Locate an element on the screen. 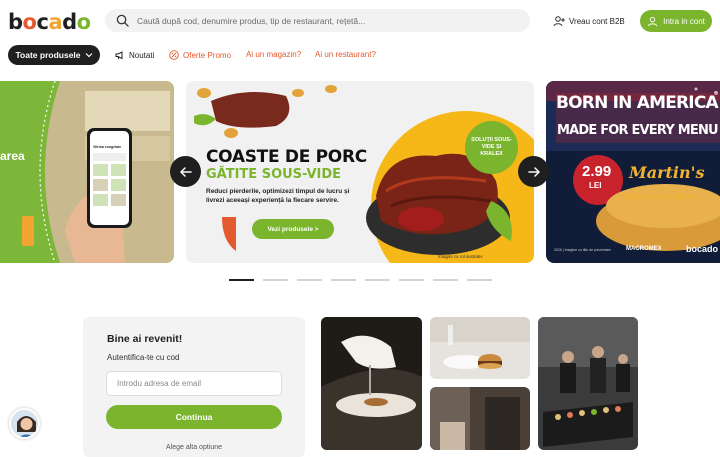 The image size is (720, 457). martins-brand: Martin's is located at coordinates (667, 172).